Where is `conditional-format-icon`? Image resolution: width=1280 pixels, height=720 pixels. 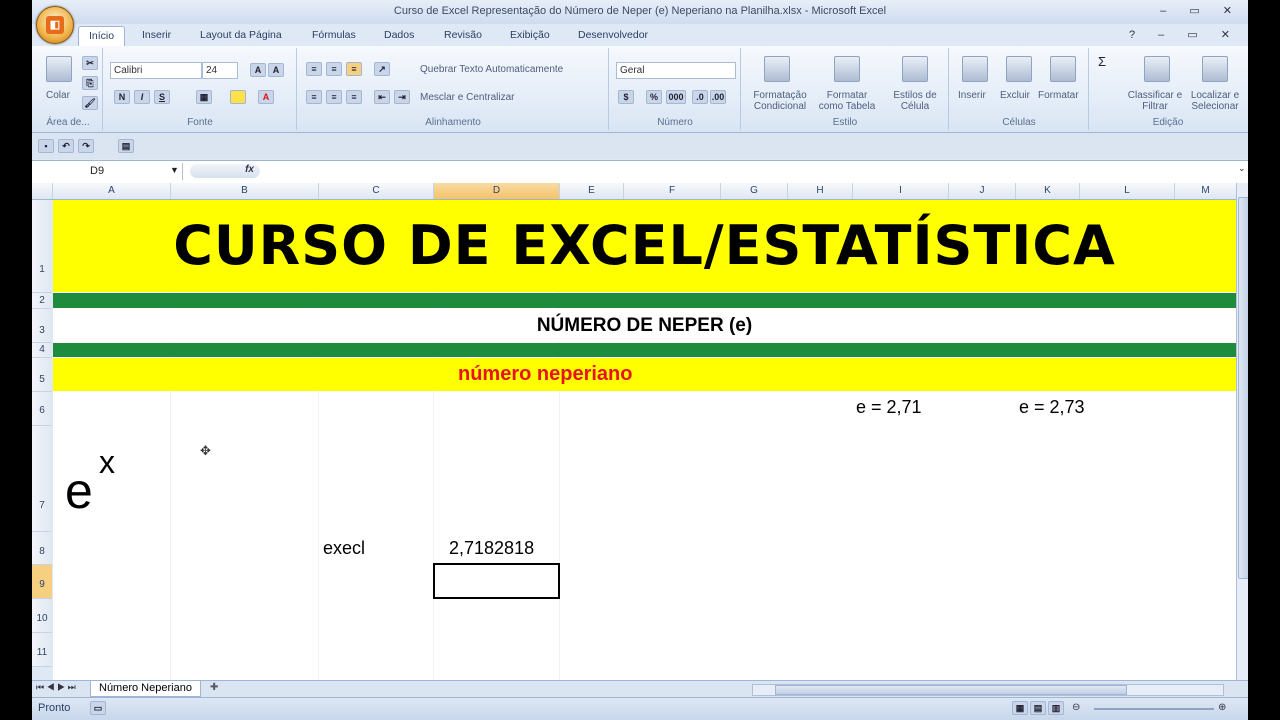 conditional-format-icon is located at coordinates (777, 69).